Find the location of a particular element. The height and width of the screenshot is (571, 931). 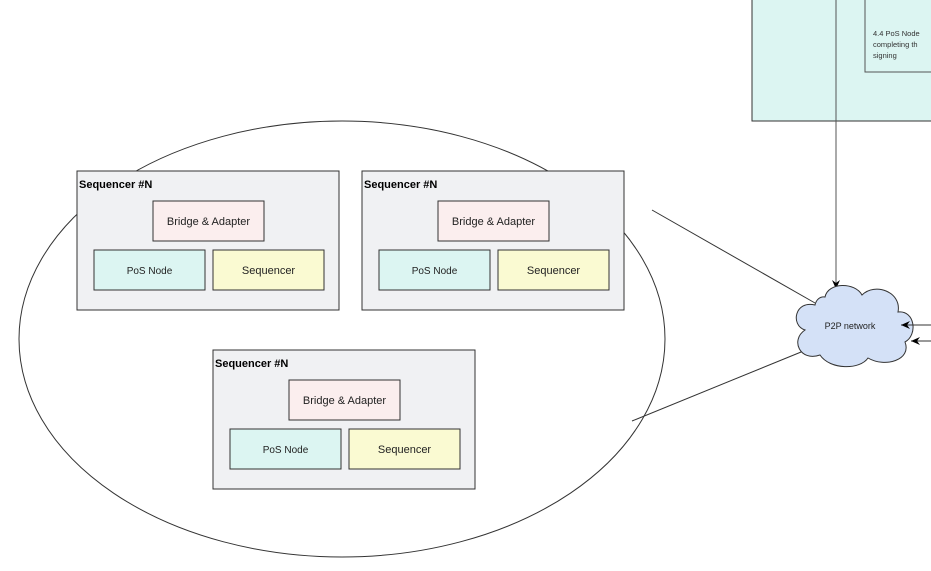

cloud-label: P2P network is located at coordinates (850, 326).